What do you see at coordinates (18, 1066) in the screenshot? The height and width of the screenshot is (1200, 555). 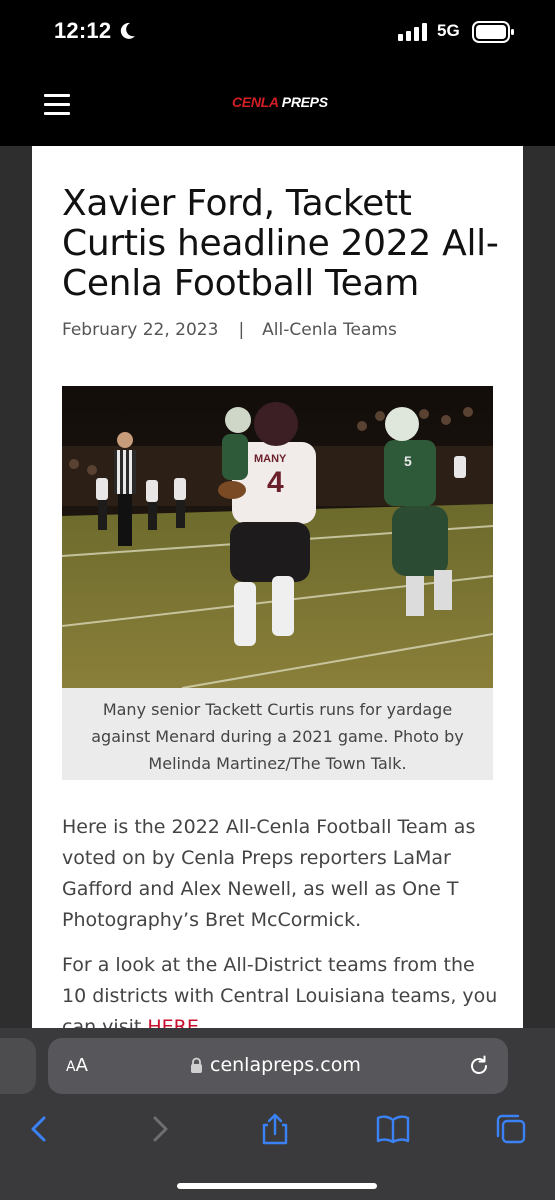 I see `previous-tab-peek` at bounding box center [18, 1066].